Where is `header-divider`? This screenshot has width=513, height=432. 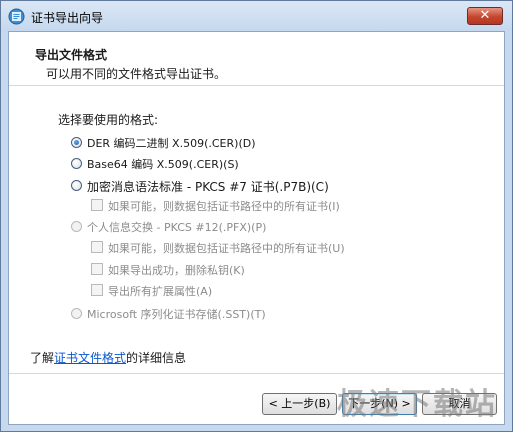 header-divider is located at coordinates (256, 85).